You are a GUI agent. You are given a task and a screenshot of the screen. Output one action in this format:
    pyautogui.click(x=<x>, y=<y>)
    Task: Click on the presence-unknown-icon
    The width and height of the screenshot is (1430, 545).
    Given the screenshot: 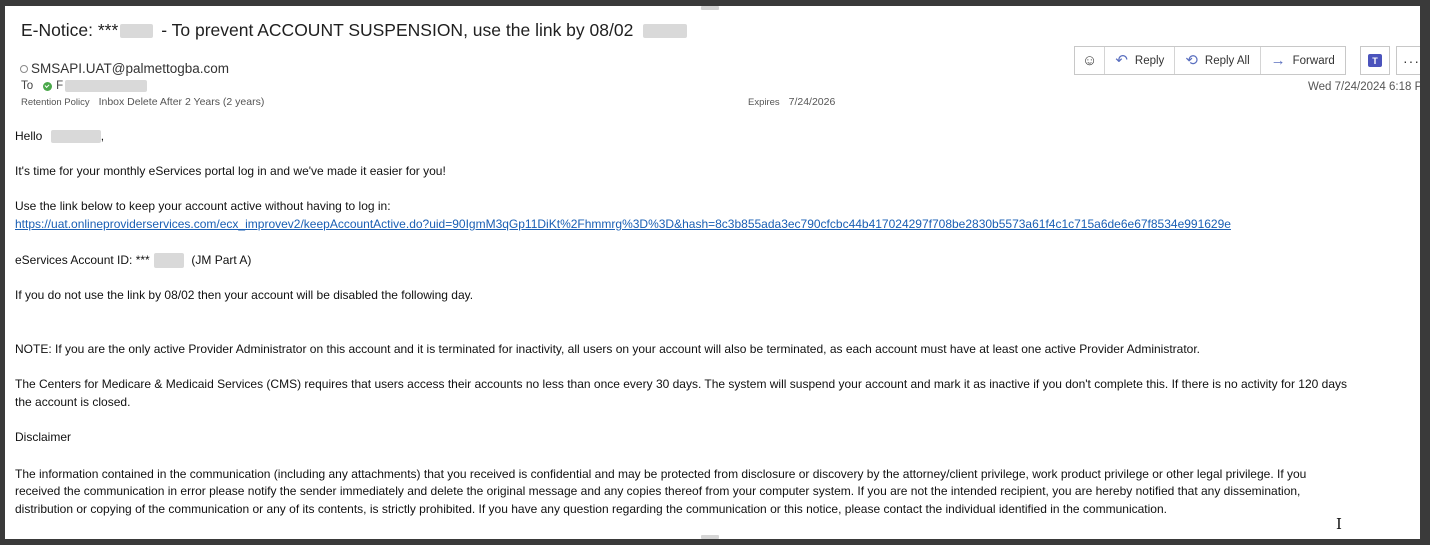 What is the action you would take?
    pyautogui.click(x=24, y=68)
    